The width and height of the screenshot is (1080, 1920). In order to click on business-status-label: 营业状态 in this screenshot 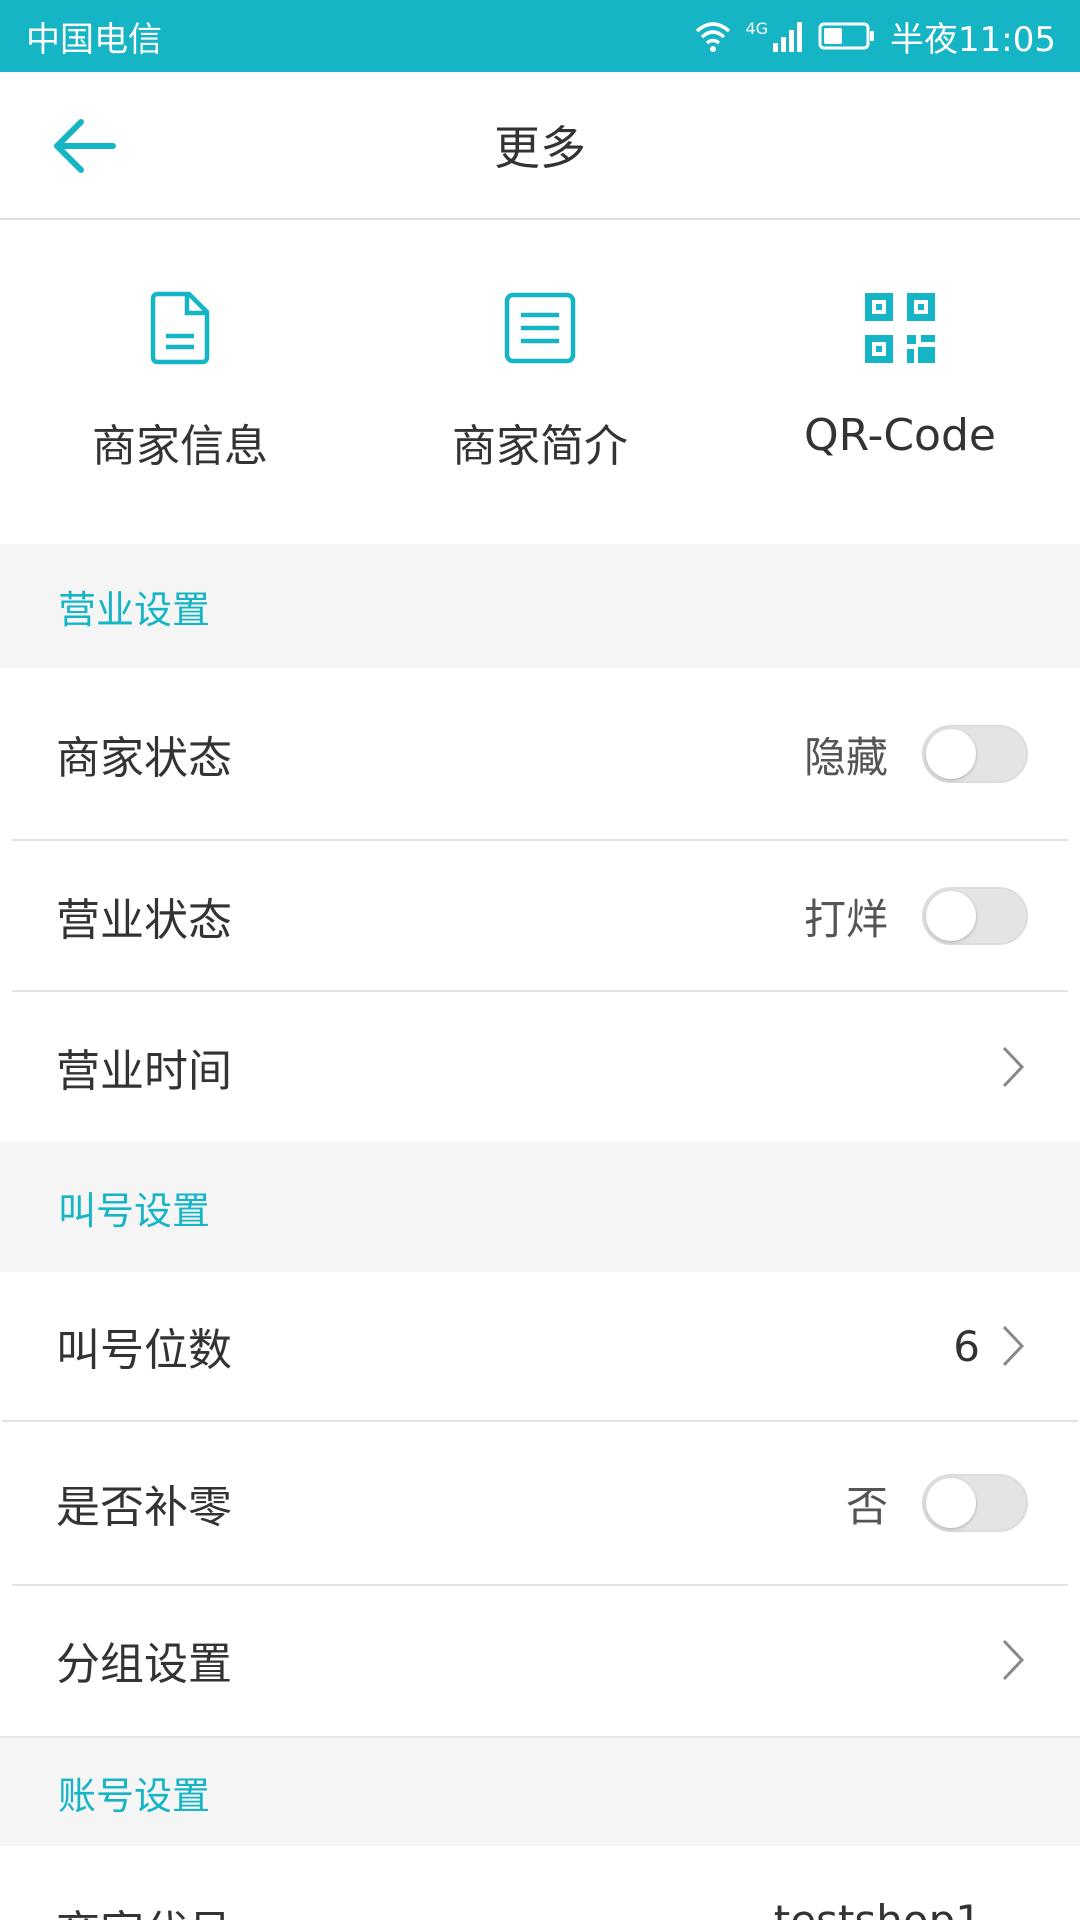, I will do `click(144, 920)`.